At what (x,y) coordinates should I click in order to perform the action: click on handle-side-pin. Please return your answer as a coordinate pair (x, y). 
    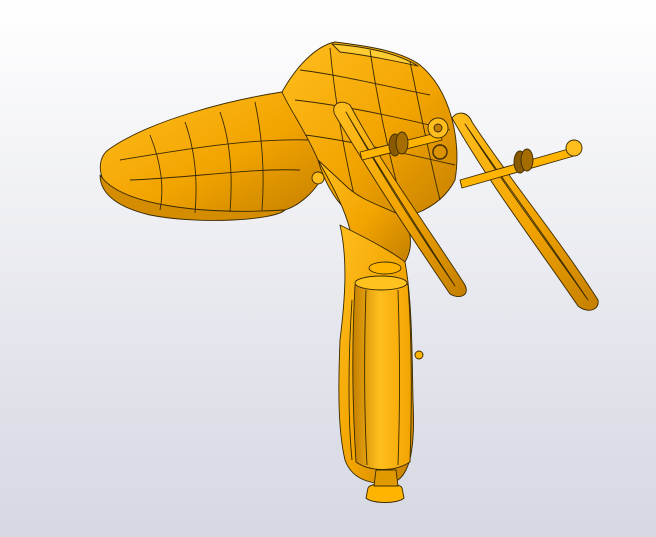
    Looking at the image, I should click on (419, 355).